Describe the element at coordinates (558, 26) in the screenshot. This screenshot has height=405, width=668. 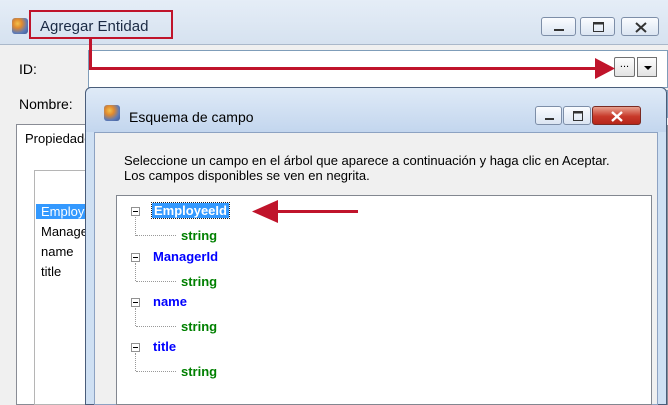
I see `outer-minimize-button` at that location.